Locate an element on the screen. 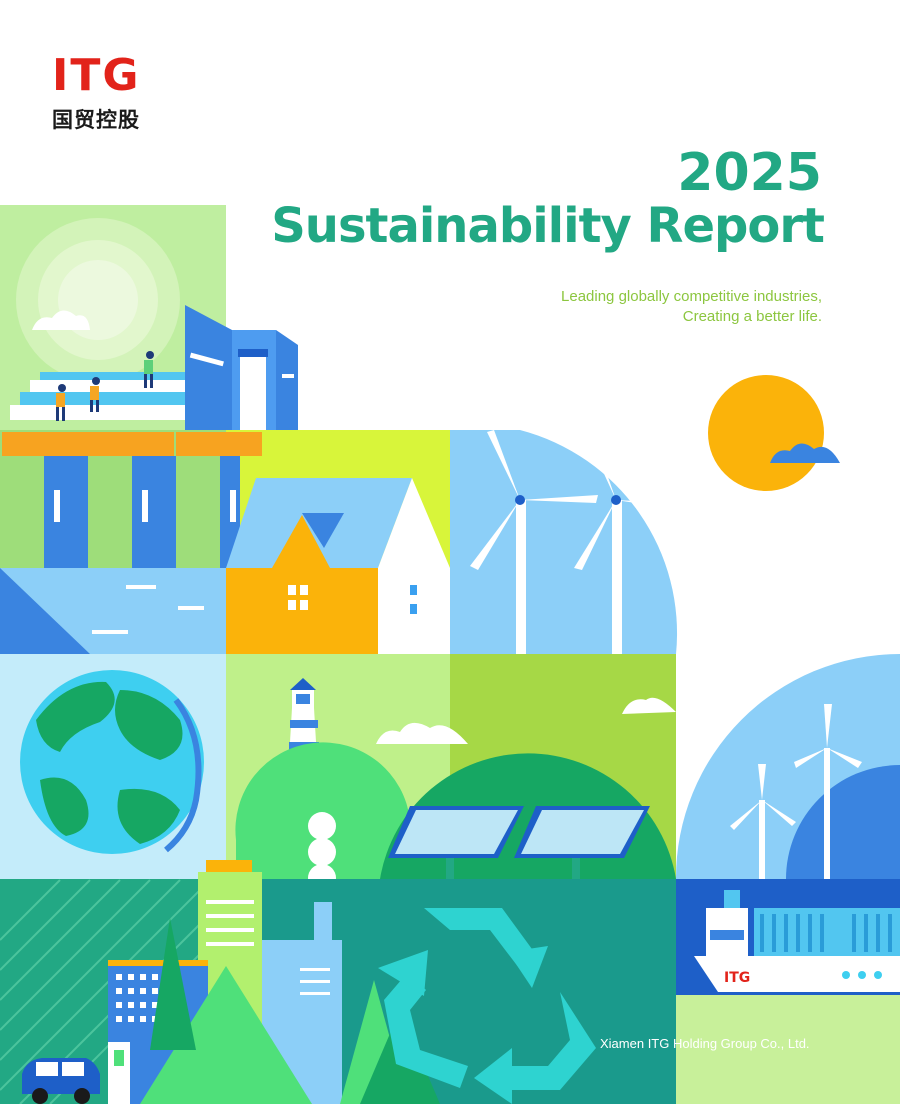 The width and height of the screenshot is (900, 1104). report-year: 2025 is located at coordinates (749, 173).